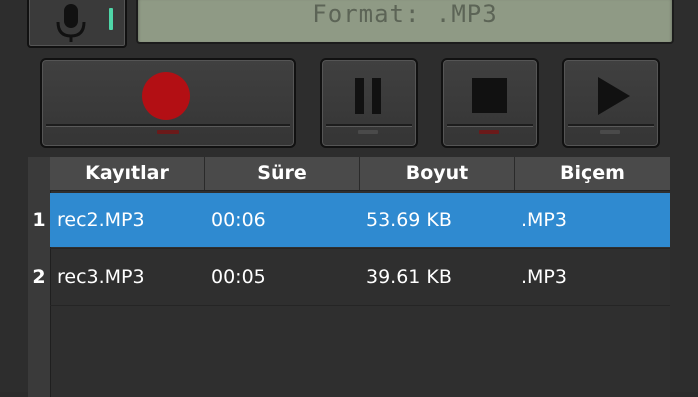 The image size is (698, 397). Describe the element at coordinates (71, 23) in the screenshot. I see `microphone-icon` at that location.